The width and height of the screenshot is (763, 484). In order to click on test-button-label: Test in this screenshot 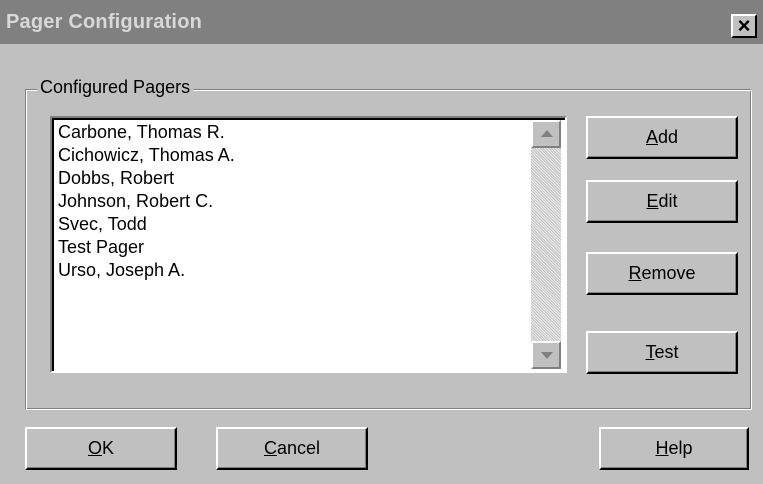, I will do `click(662, 352)`.